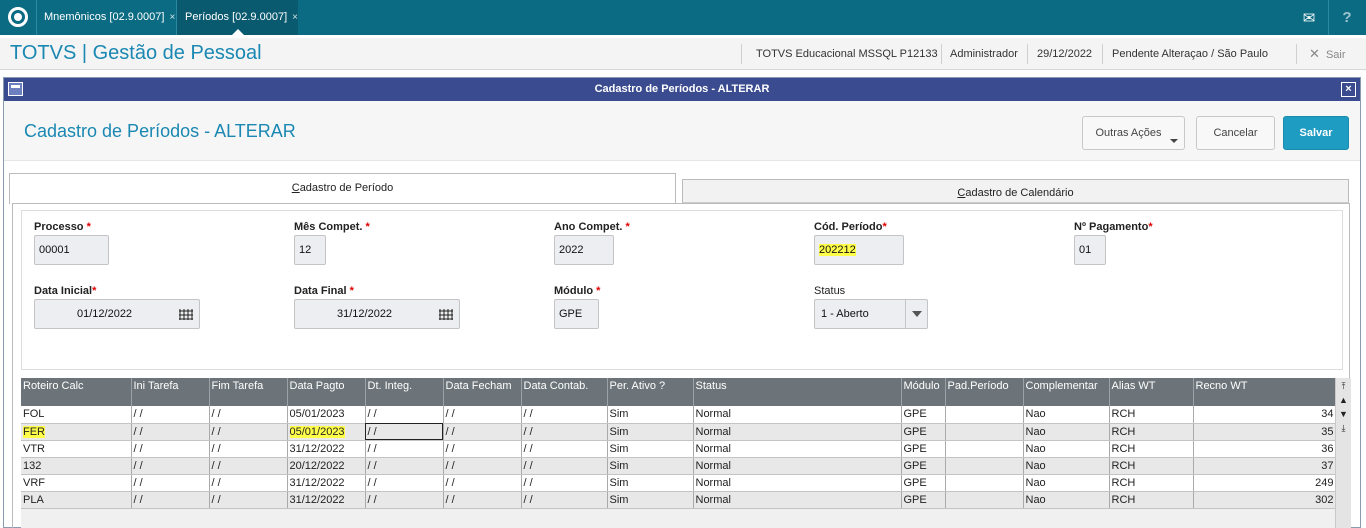 The width and height of the screenshot is (1366, 528). Describe the element at coordinates (1348, 89) in the screenshot. I see `dialog-close-icon: ×` at that location.